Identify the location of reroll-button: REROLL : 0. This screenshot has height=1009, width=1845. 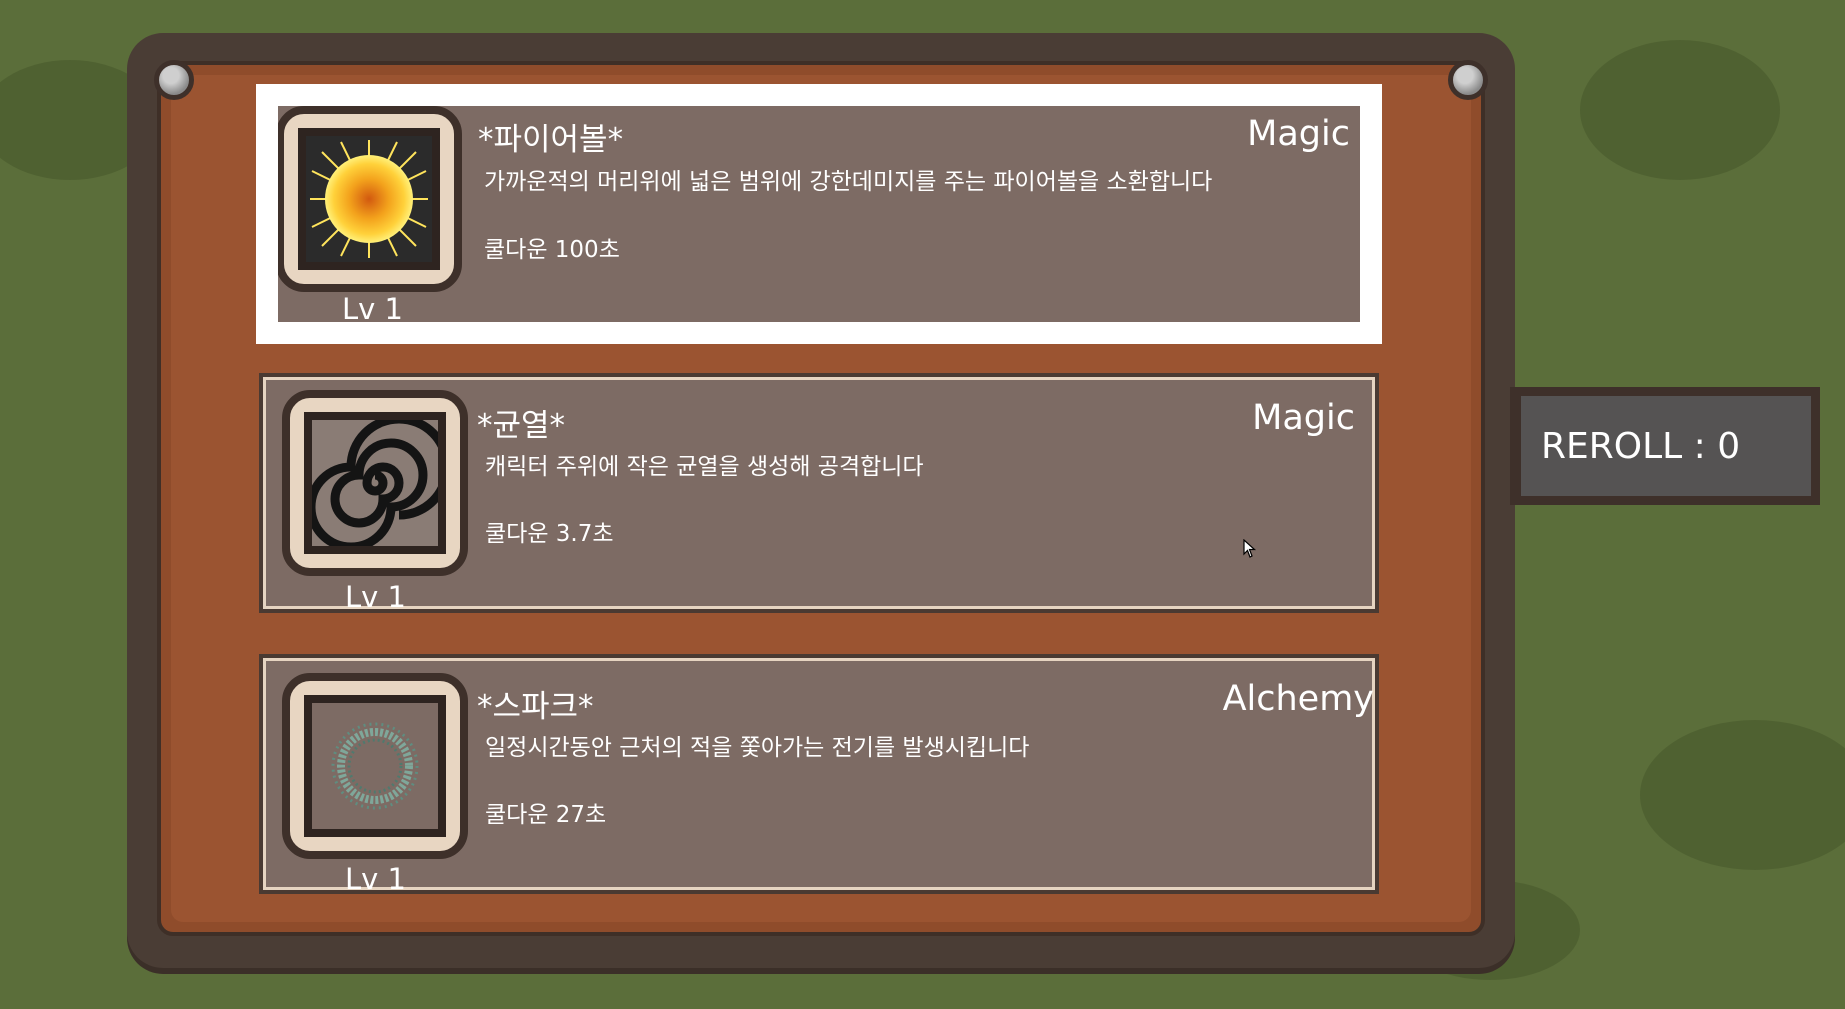
(1665, 446).